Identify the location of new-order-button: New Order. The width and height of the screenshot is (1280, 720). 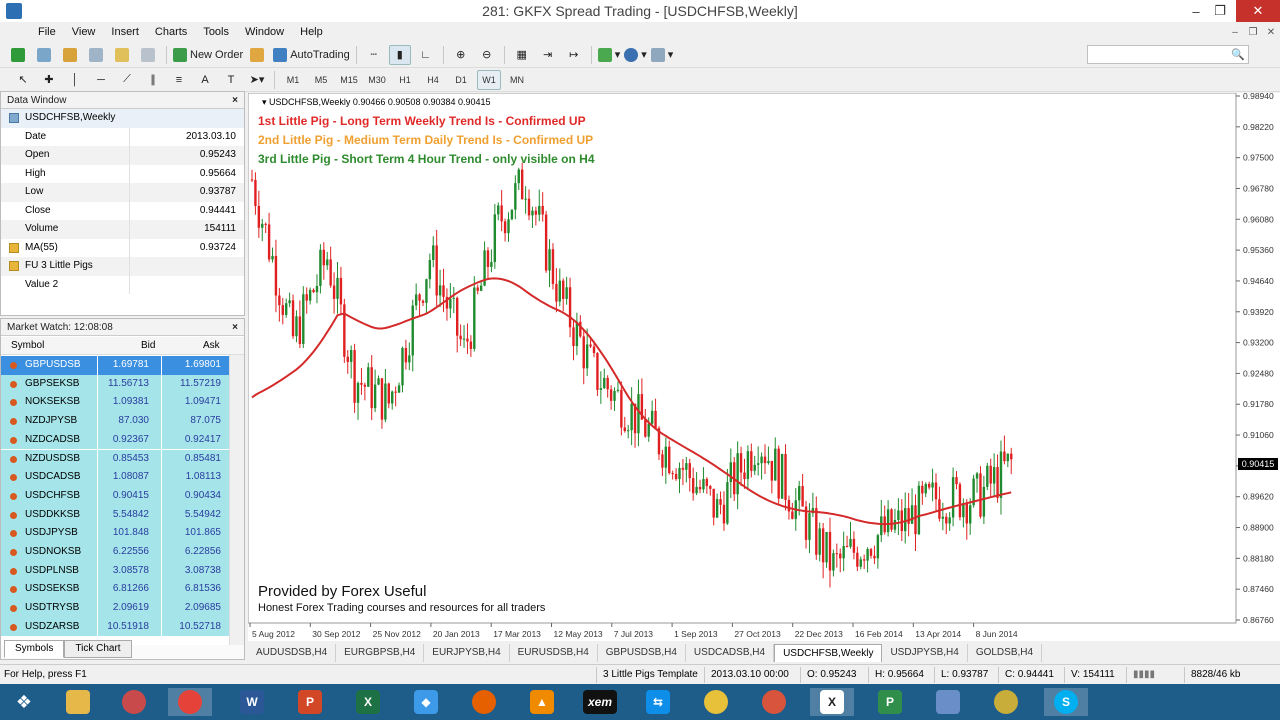
(208, 55).